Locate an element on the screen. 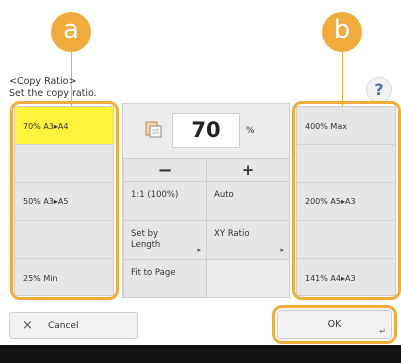 This screenshot has height=363, width=401. auto-button: Auto is located at coordinates (248, 201).